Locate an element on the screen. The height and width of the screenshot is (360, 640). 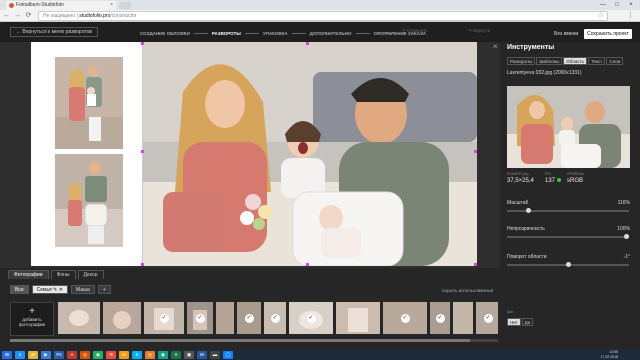
tab-decor: Декор is located at coordinates (90, 274).